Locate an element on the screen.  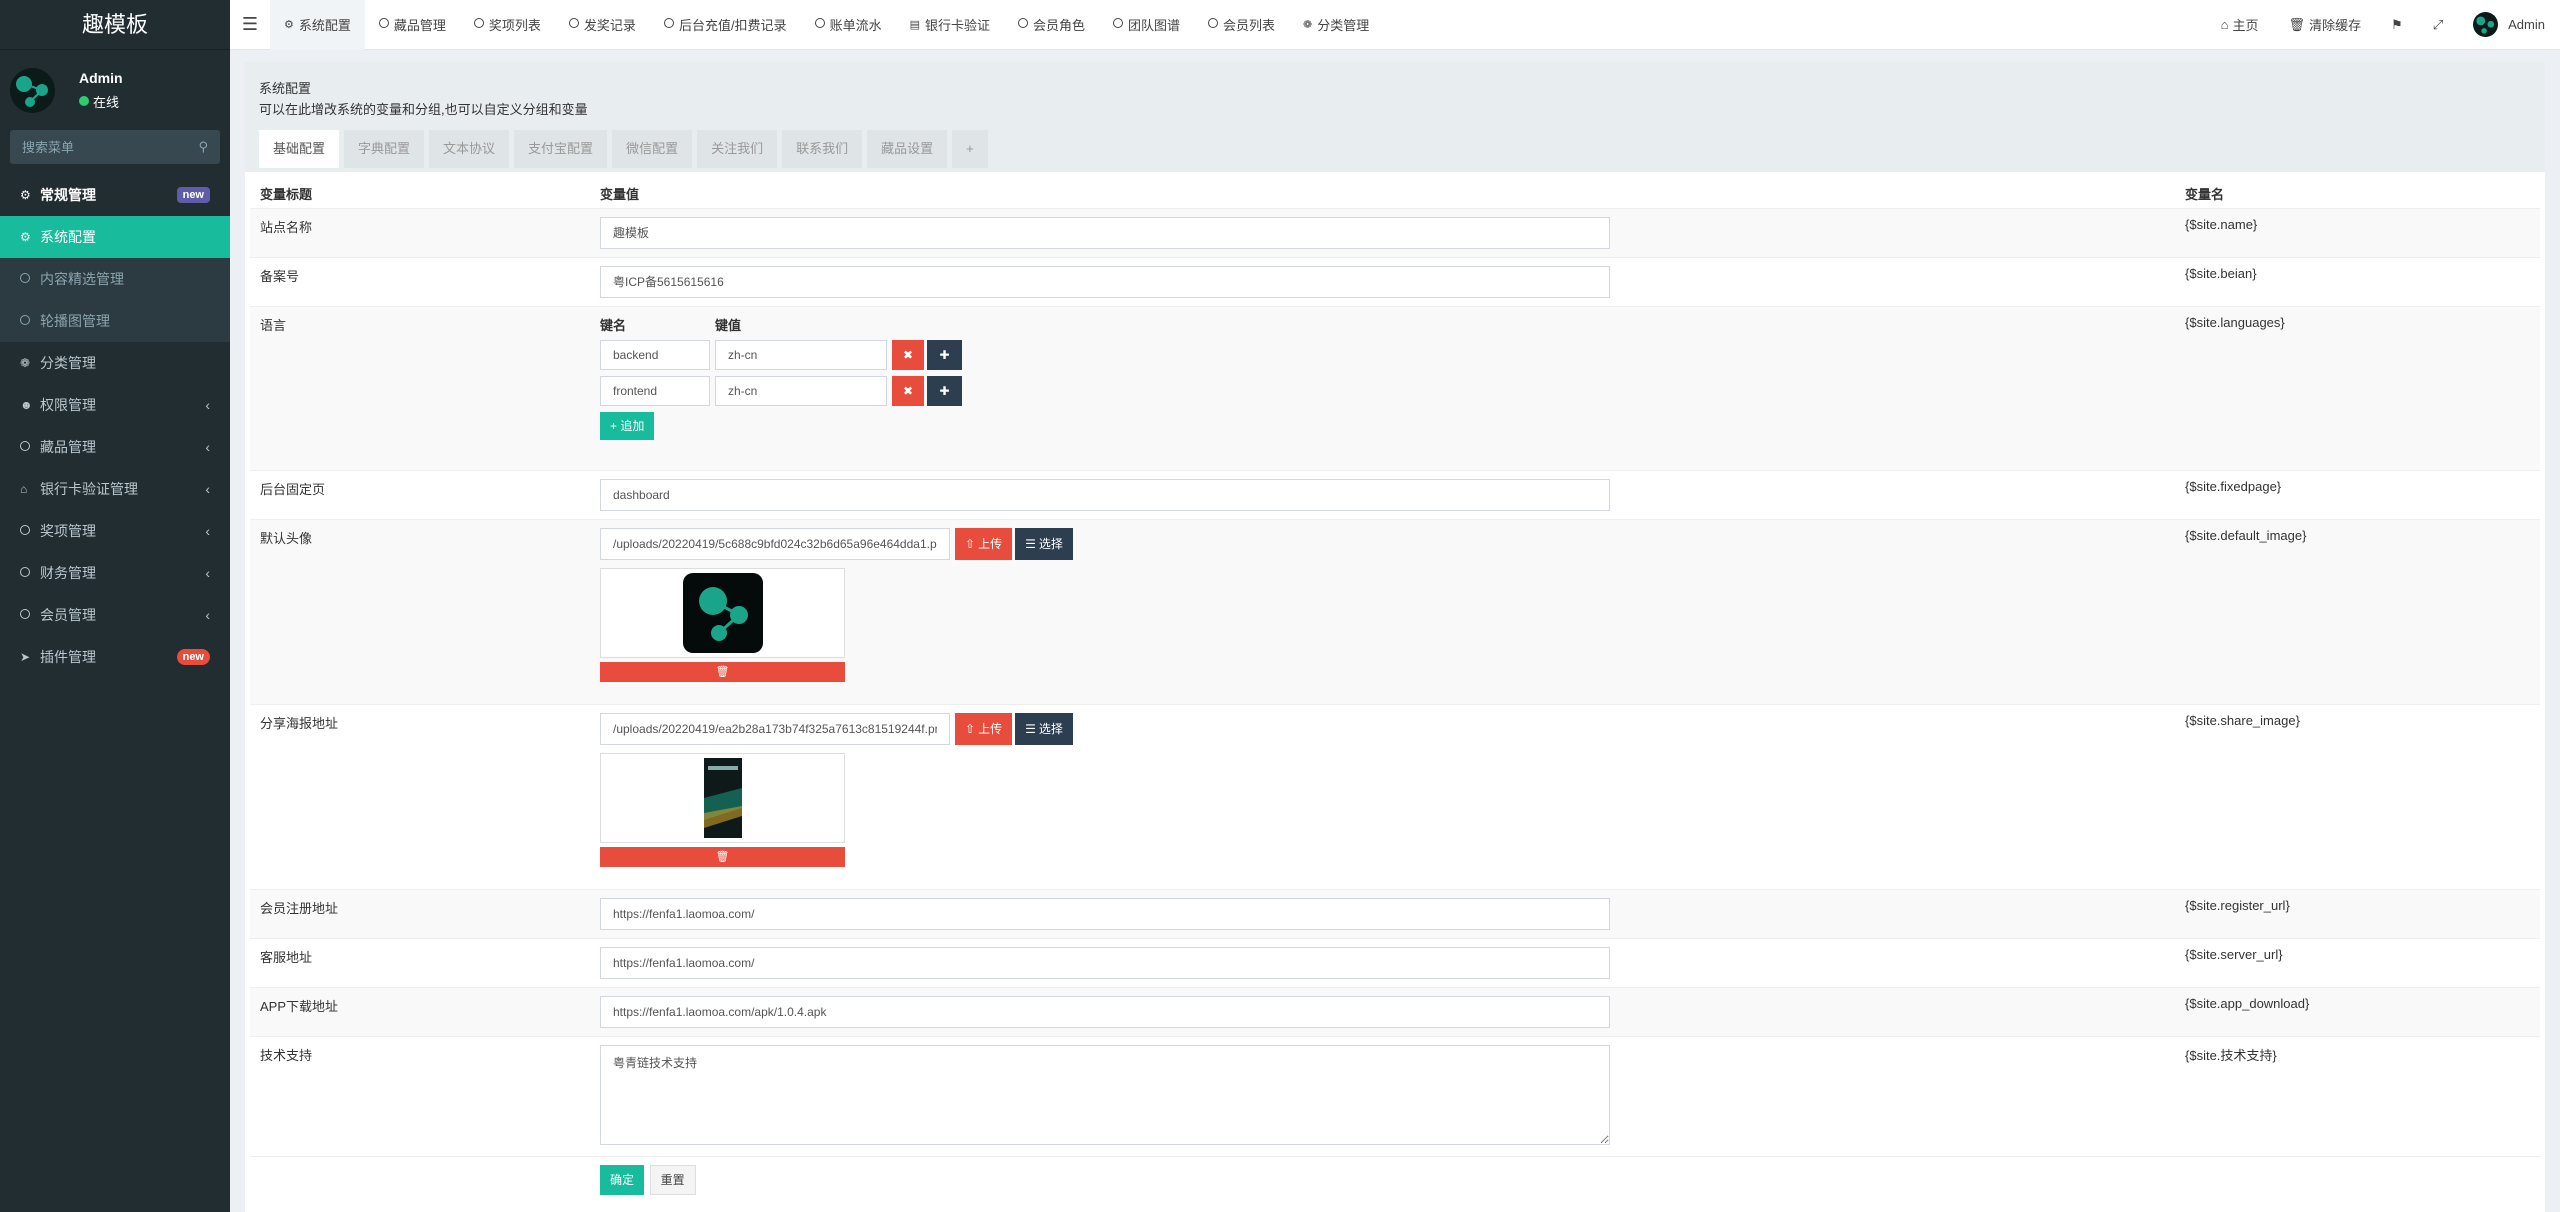
sidebar-item-general: ⚙ 常规管理 new is located at coordinates (115, 195).